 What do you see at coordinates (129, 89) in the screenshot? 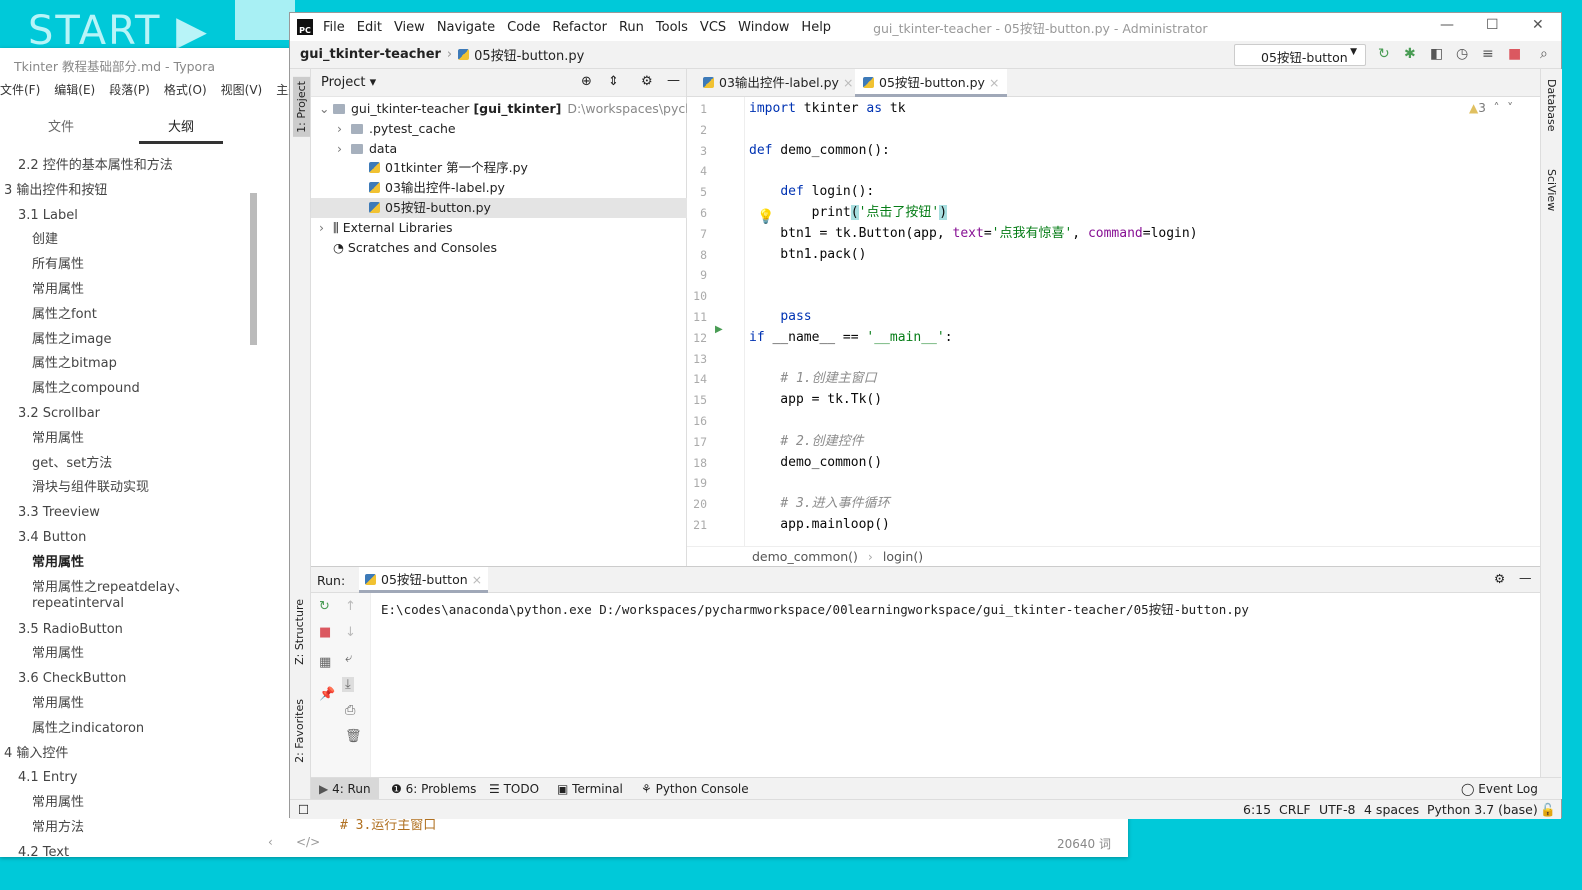
I see `typora-menu-item: 段落(P)` at bounding box center [129, 89].